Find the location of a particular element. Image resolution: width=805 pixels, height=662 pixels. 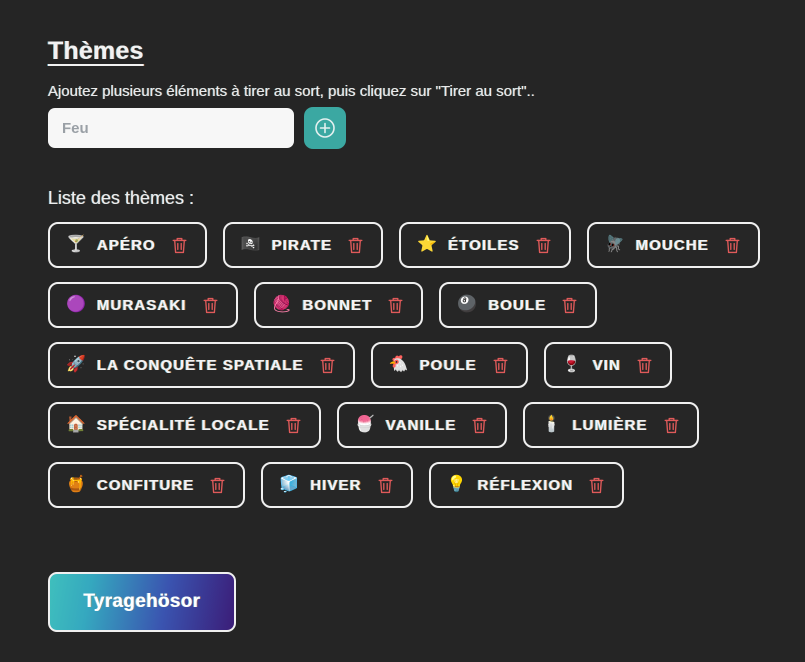

theme-chip: 🧶 BONNET is located at coordinates (338, 305).